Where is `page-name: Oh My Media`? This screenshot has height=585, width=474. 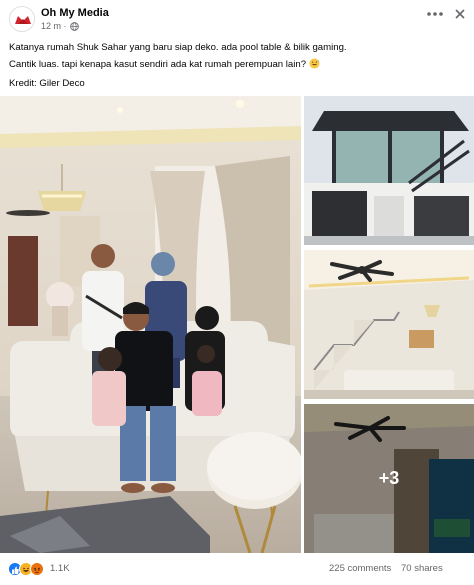
page-name: Oh My Media is located at coordinates (75, 13).